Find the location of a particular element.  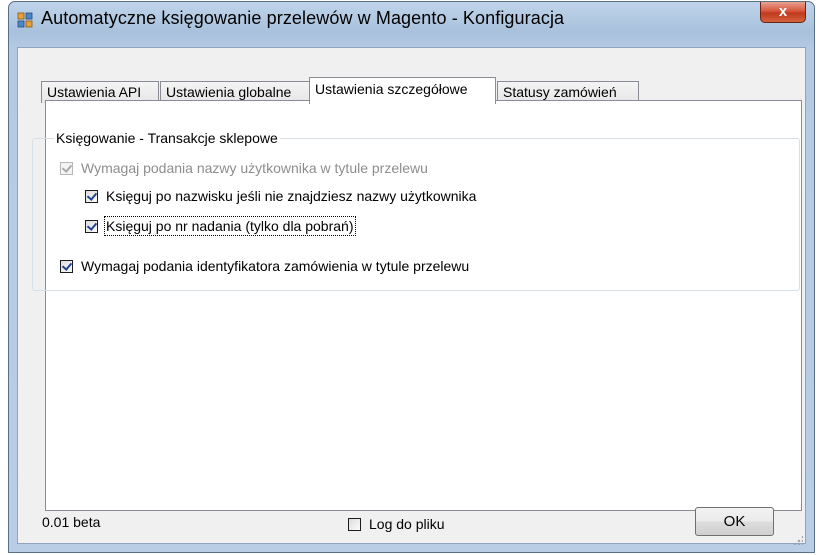

group-title: Księgowanie - Transakcje sklepowe is located at coordinates (167, 138).